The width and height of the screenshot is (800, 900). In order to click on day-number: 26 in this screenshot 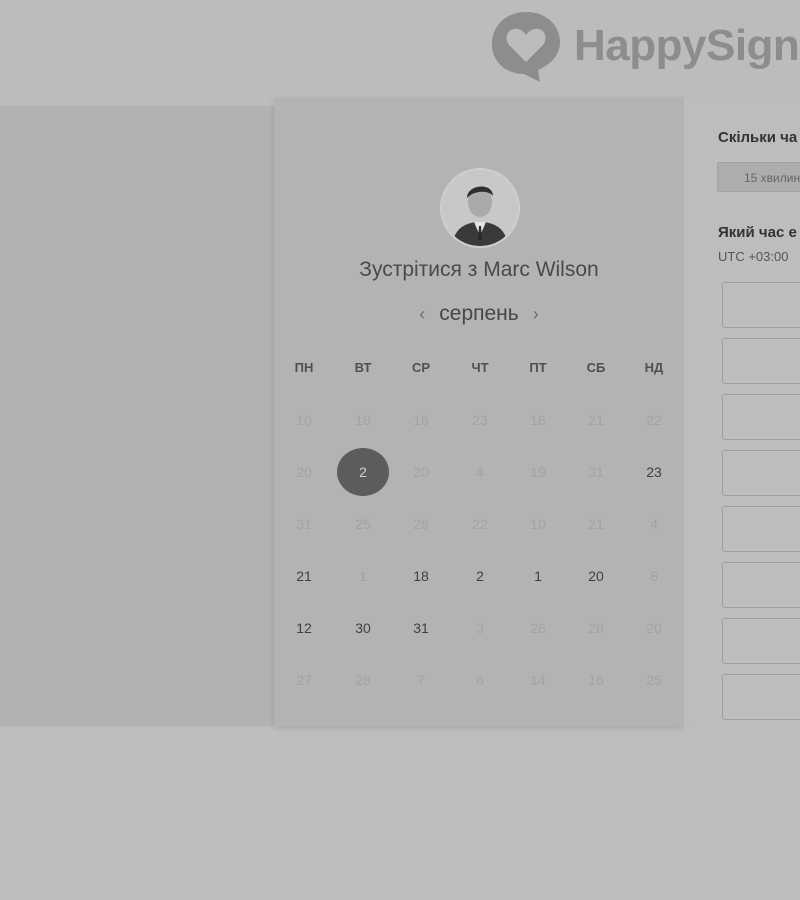, I will do `click(538, 628)`.